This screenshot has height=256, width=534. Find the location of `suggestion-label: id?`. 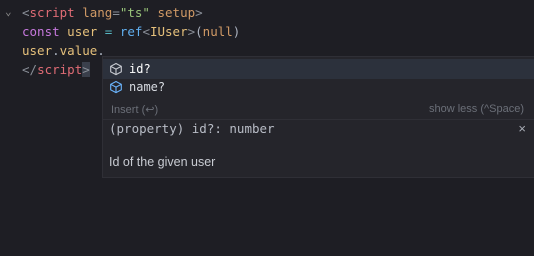

suggestion-label: id? is located at coordinates (140, 69).